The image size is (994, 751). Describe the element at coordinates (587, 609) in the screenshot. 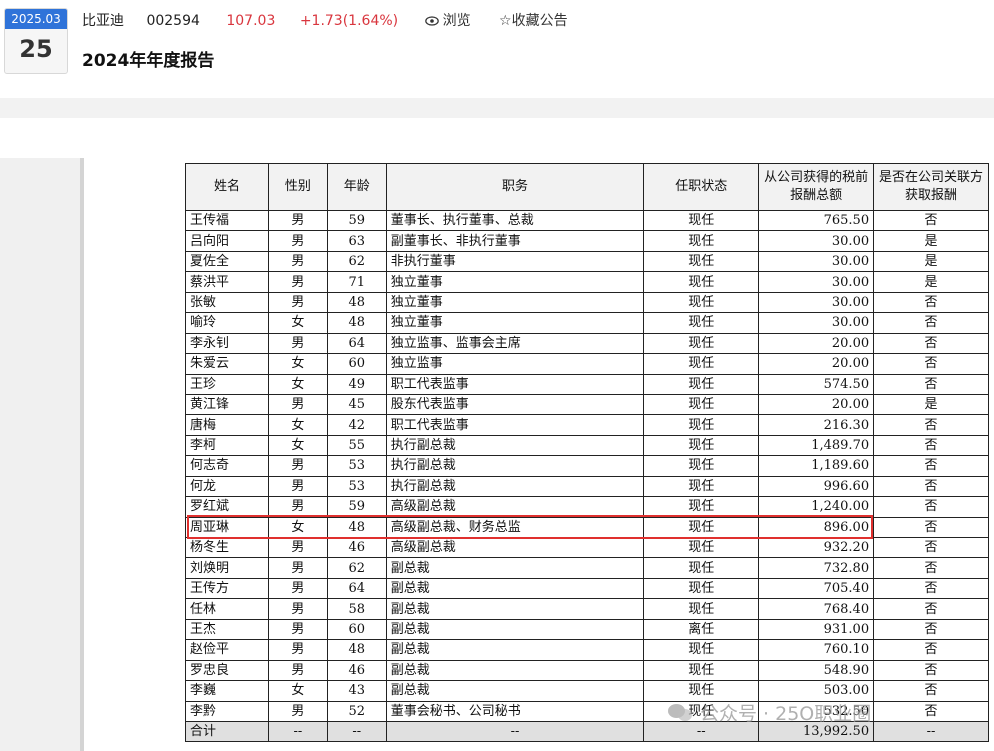

I see `table-row: 任林男 58 副总裁 现任 768.40 否` at that location.